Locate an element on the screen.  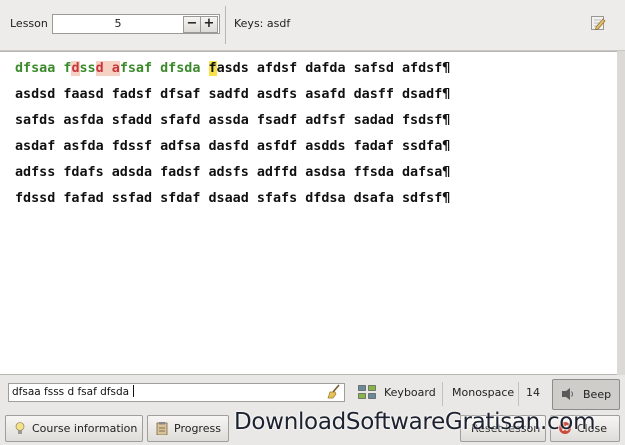
clear-broom-icon is located at coordinates (334, 391).